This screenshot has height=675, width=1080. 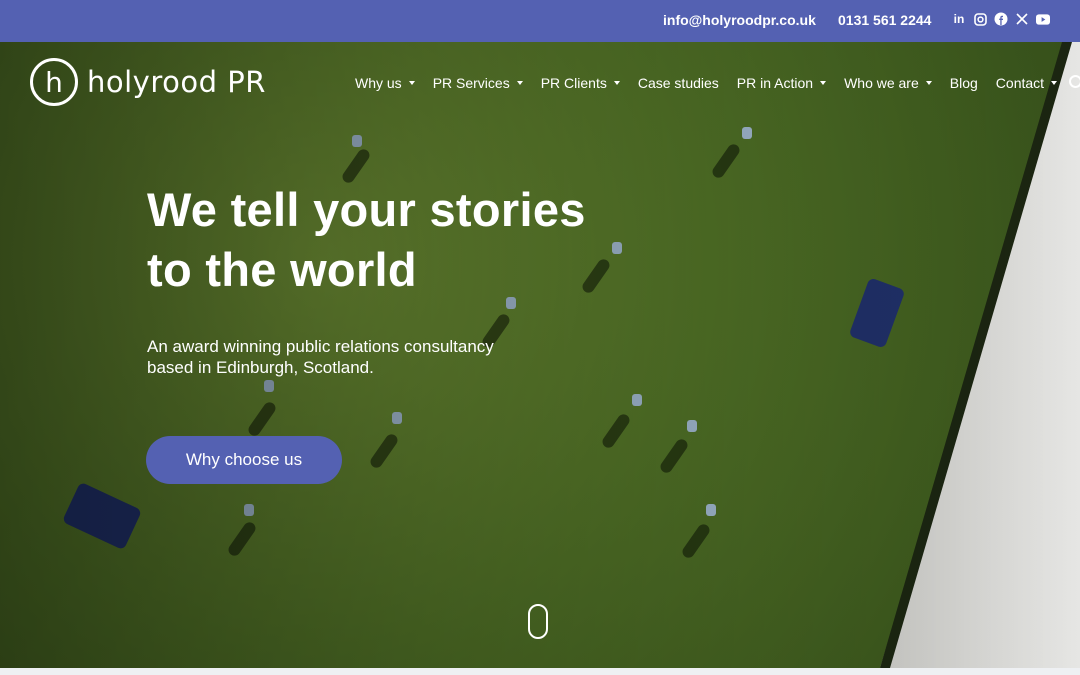 I want to click on why-choose-us-button: Why choose us, so click(x=244, y=460).